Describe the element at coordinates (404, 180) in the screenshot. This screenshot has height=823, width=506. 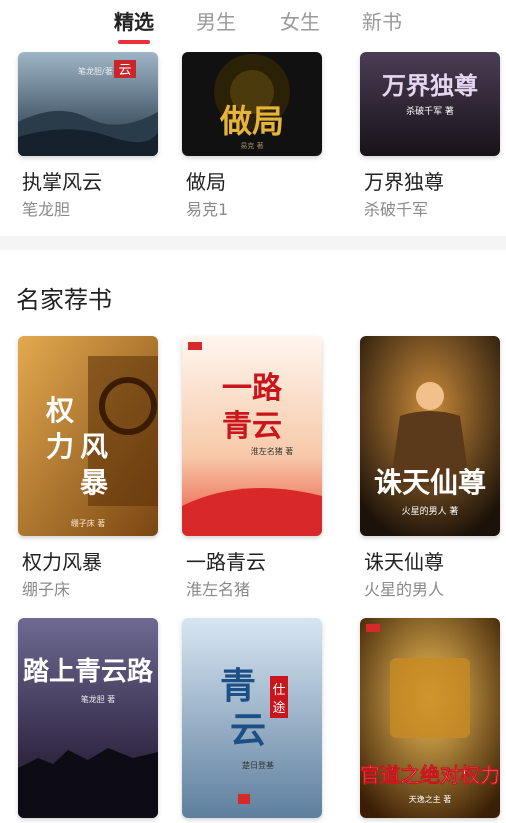
I see `book-title: 万界独尊` at that location.